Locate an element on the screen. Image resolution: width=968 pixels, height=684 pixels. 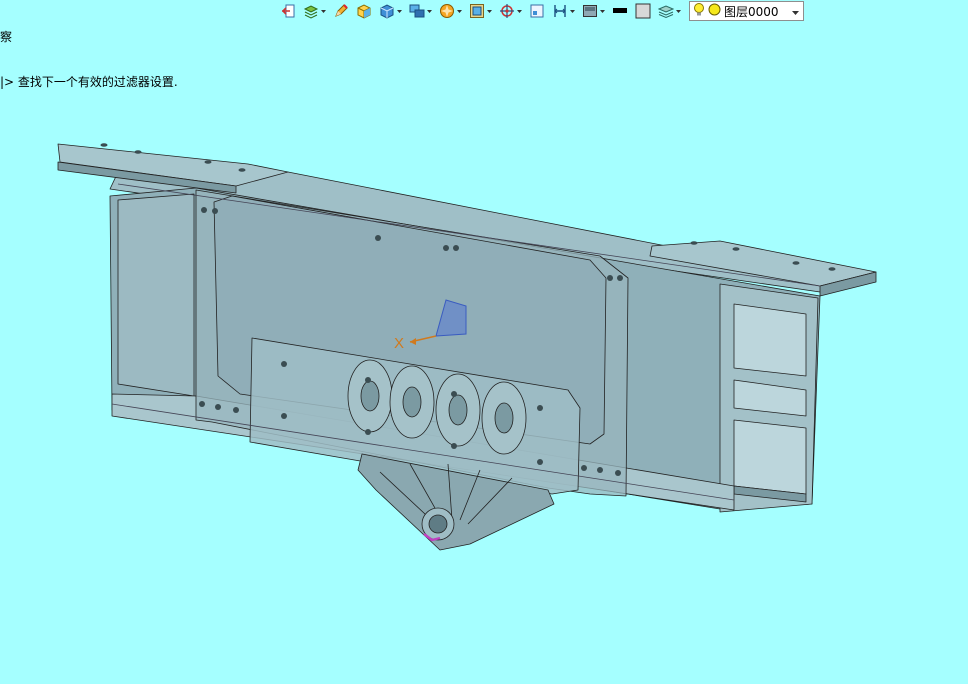
layer-stack-dropdown is located at coordinates (669, 11).